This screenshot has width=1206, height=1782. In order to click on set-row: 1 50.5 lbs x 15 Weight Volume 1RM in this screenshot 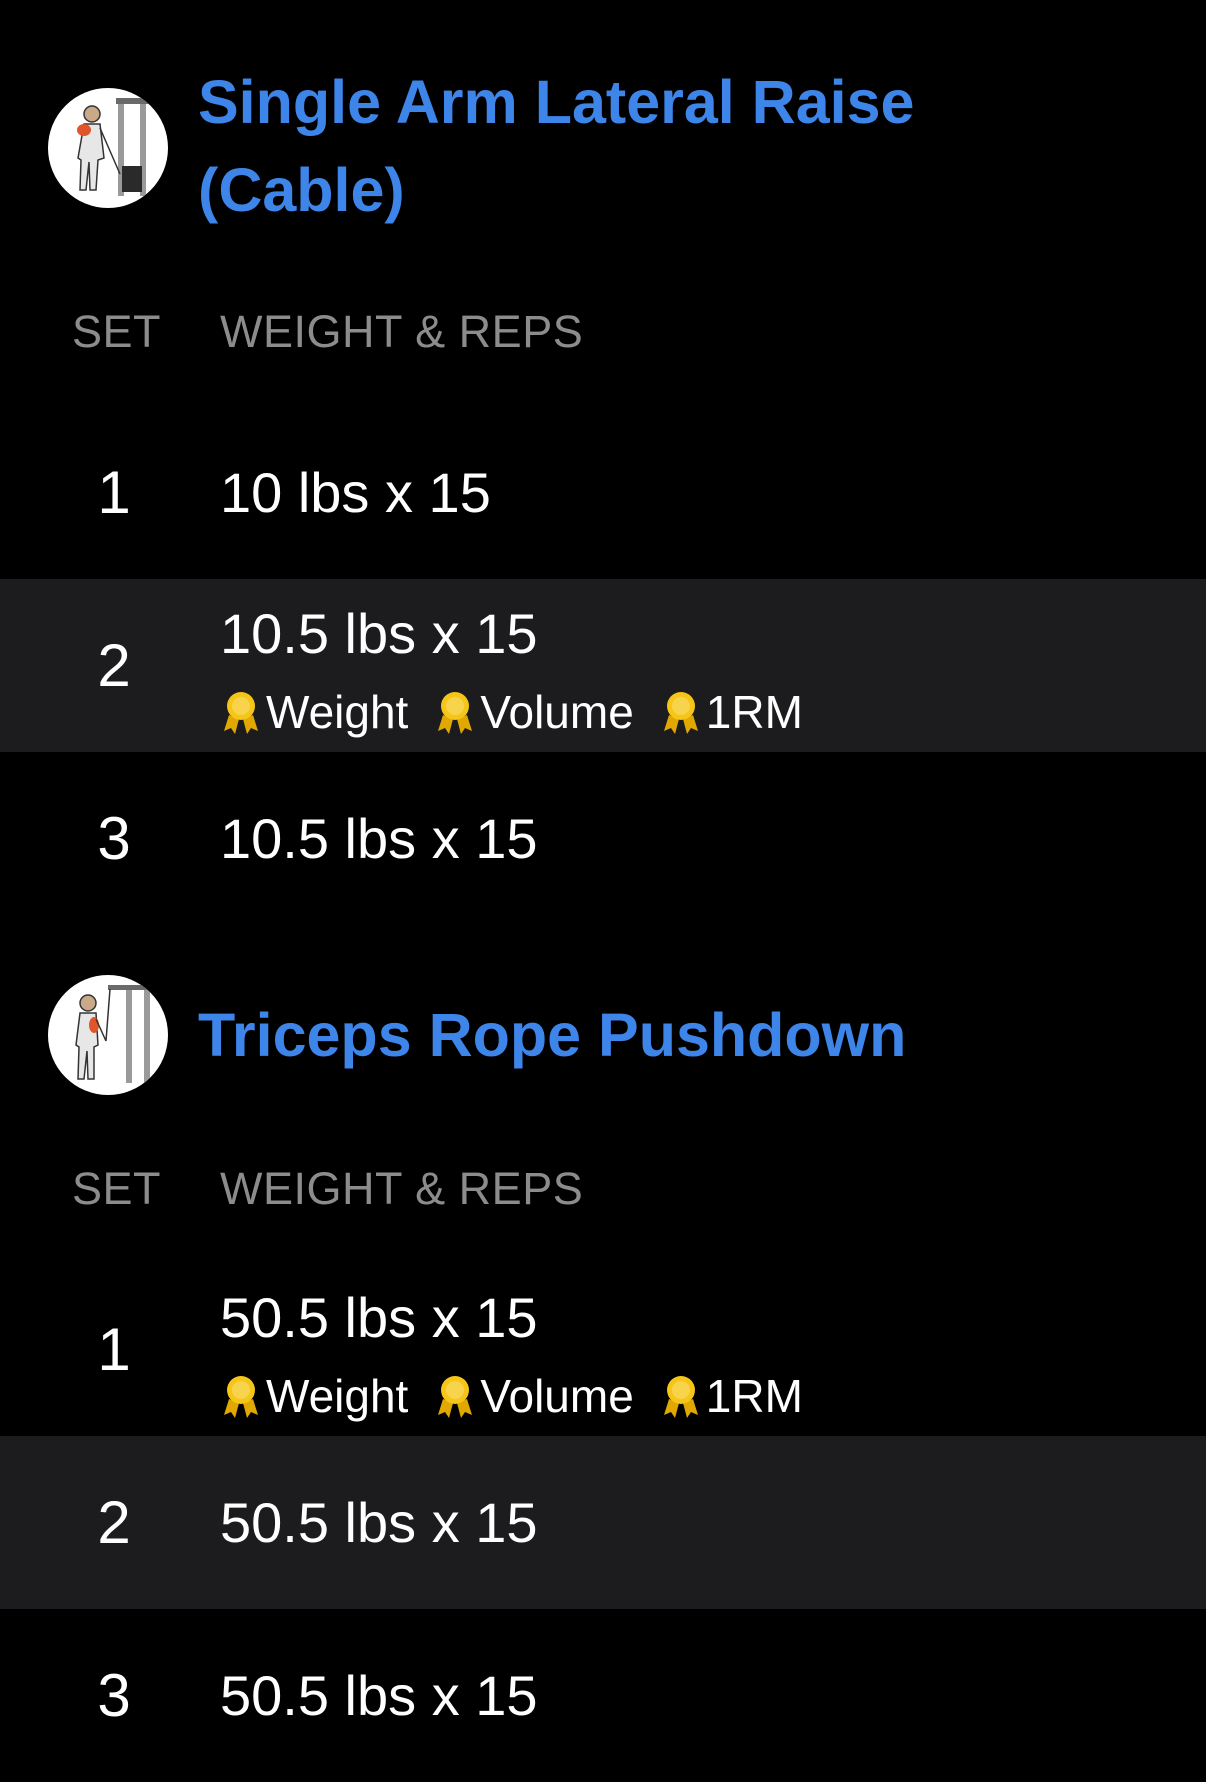, I will do `click(603, 1349)`.